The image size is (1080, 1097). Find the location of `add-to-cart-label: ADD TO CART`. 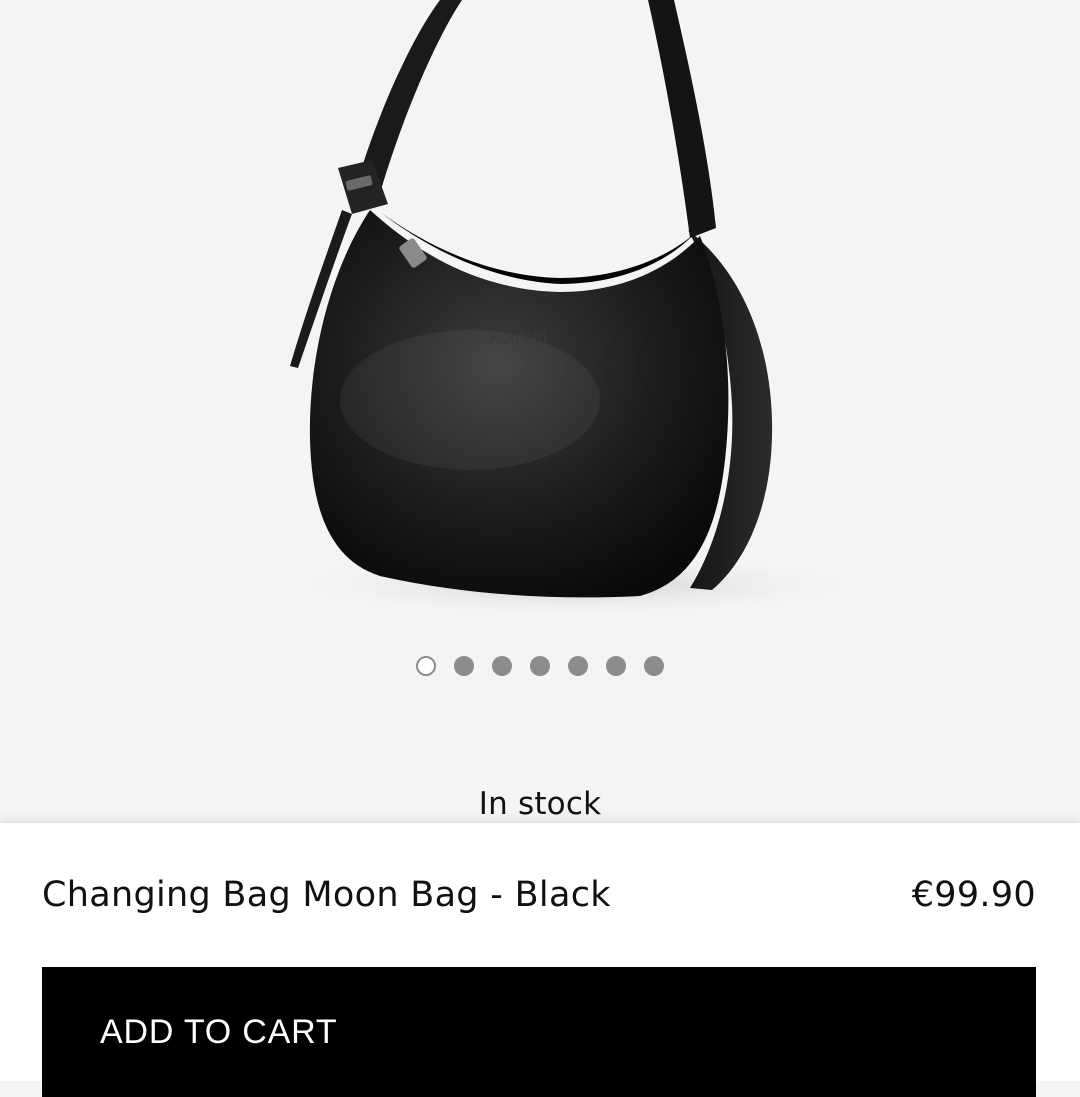

add-to-cart-label: ADD TO CART is located at coordinates (219, 1032).